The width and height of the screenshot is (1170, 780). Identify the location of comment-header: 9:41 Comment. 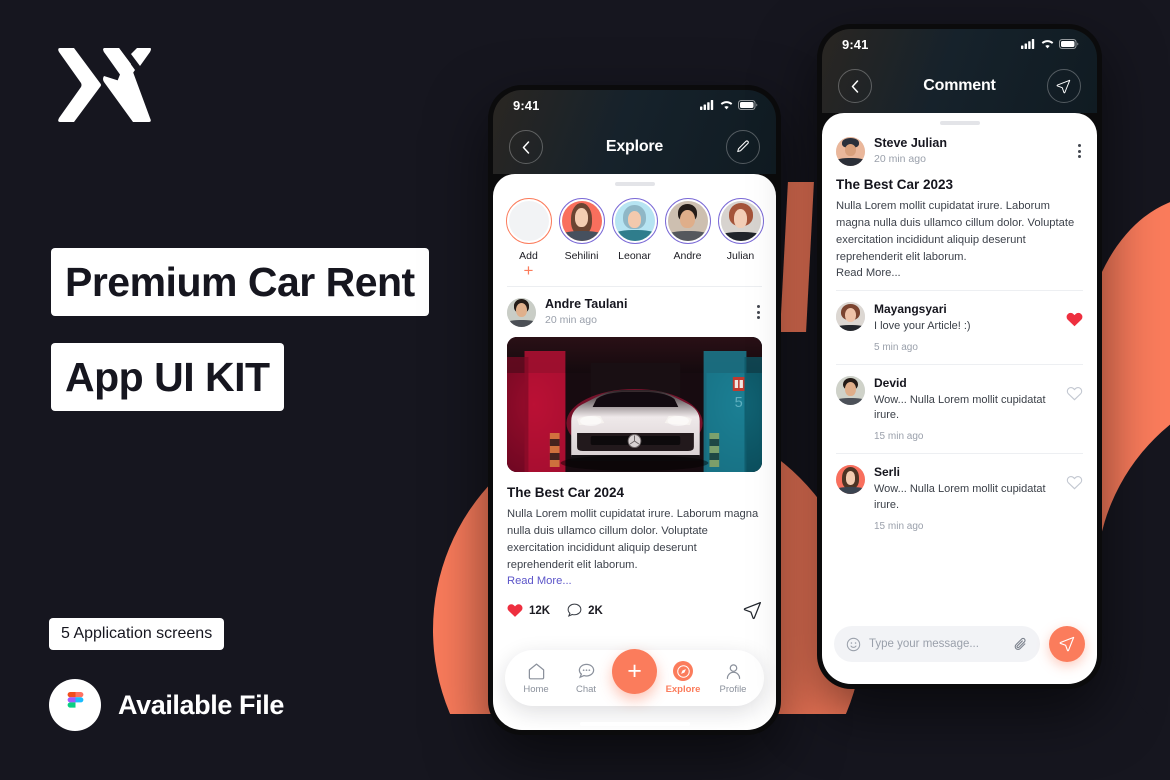
(959, 71).